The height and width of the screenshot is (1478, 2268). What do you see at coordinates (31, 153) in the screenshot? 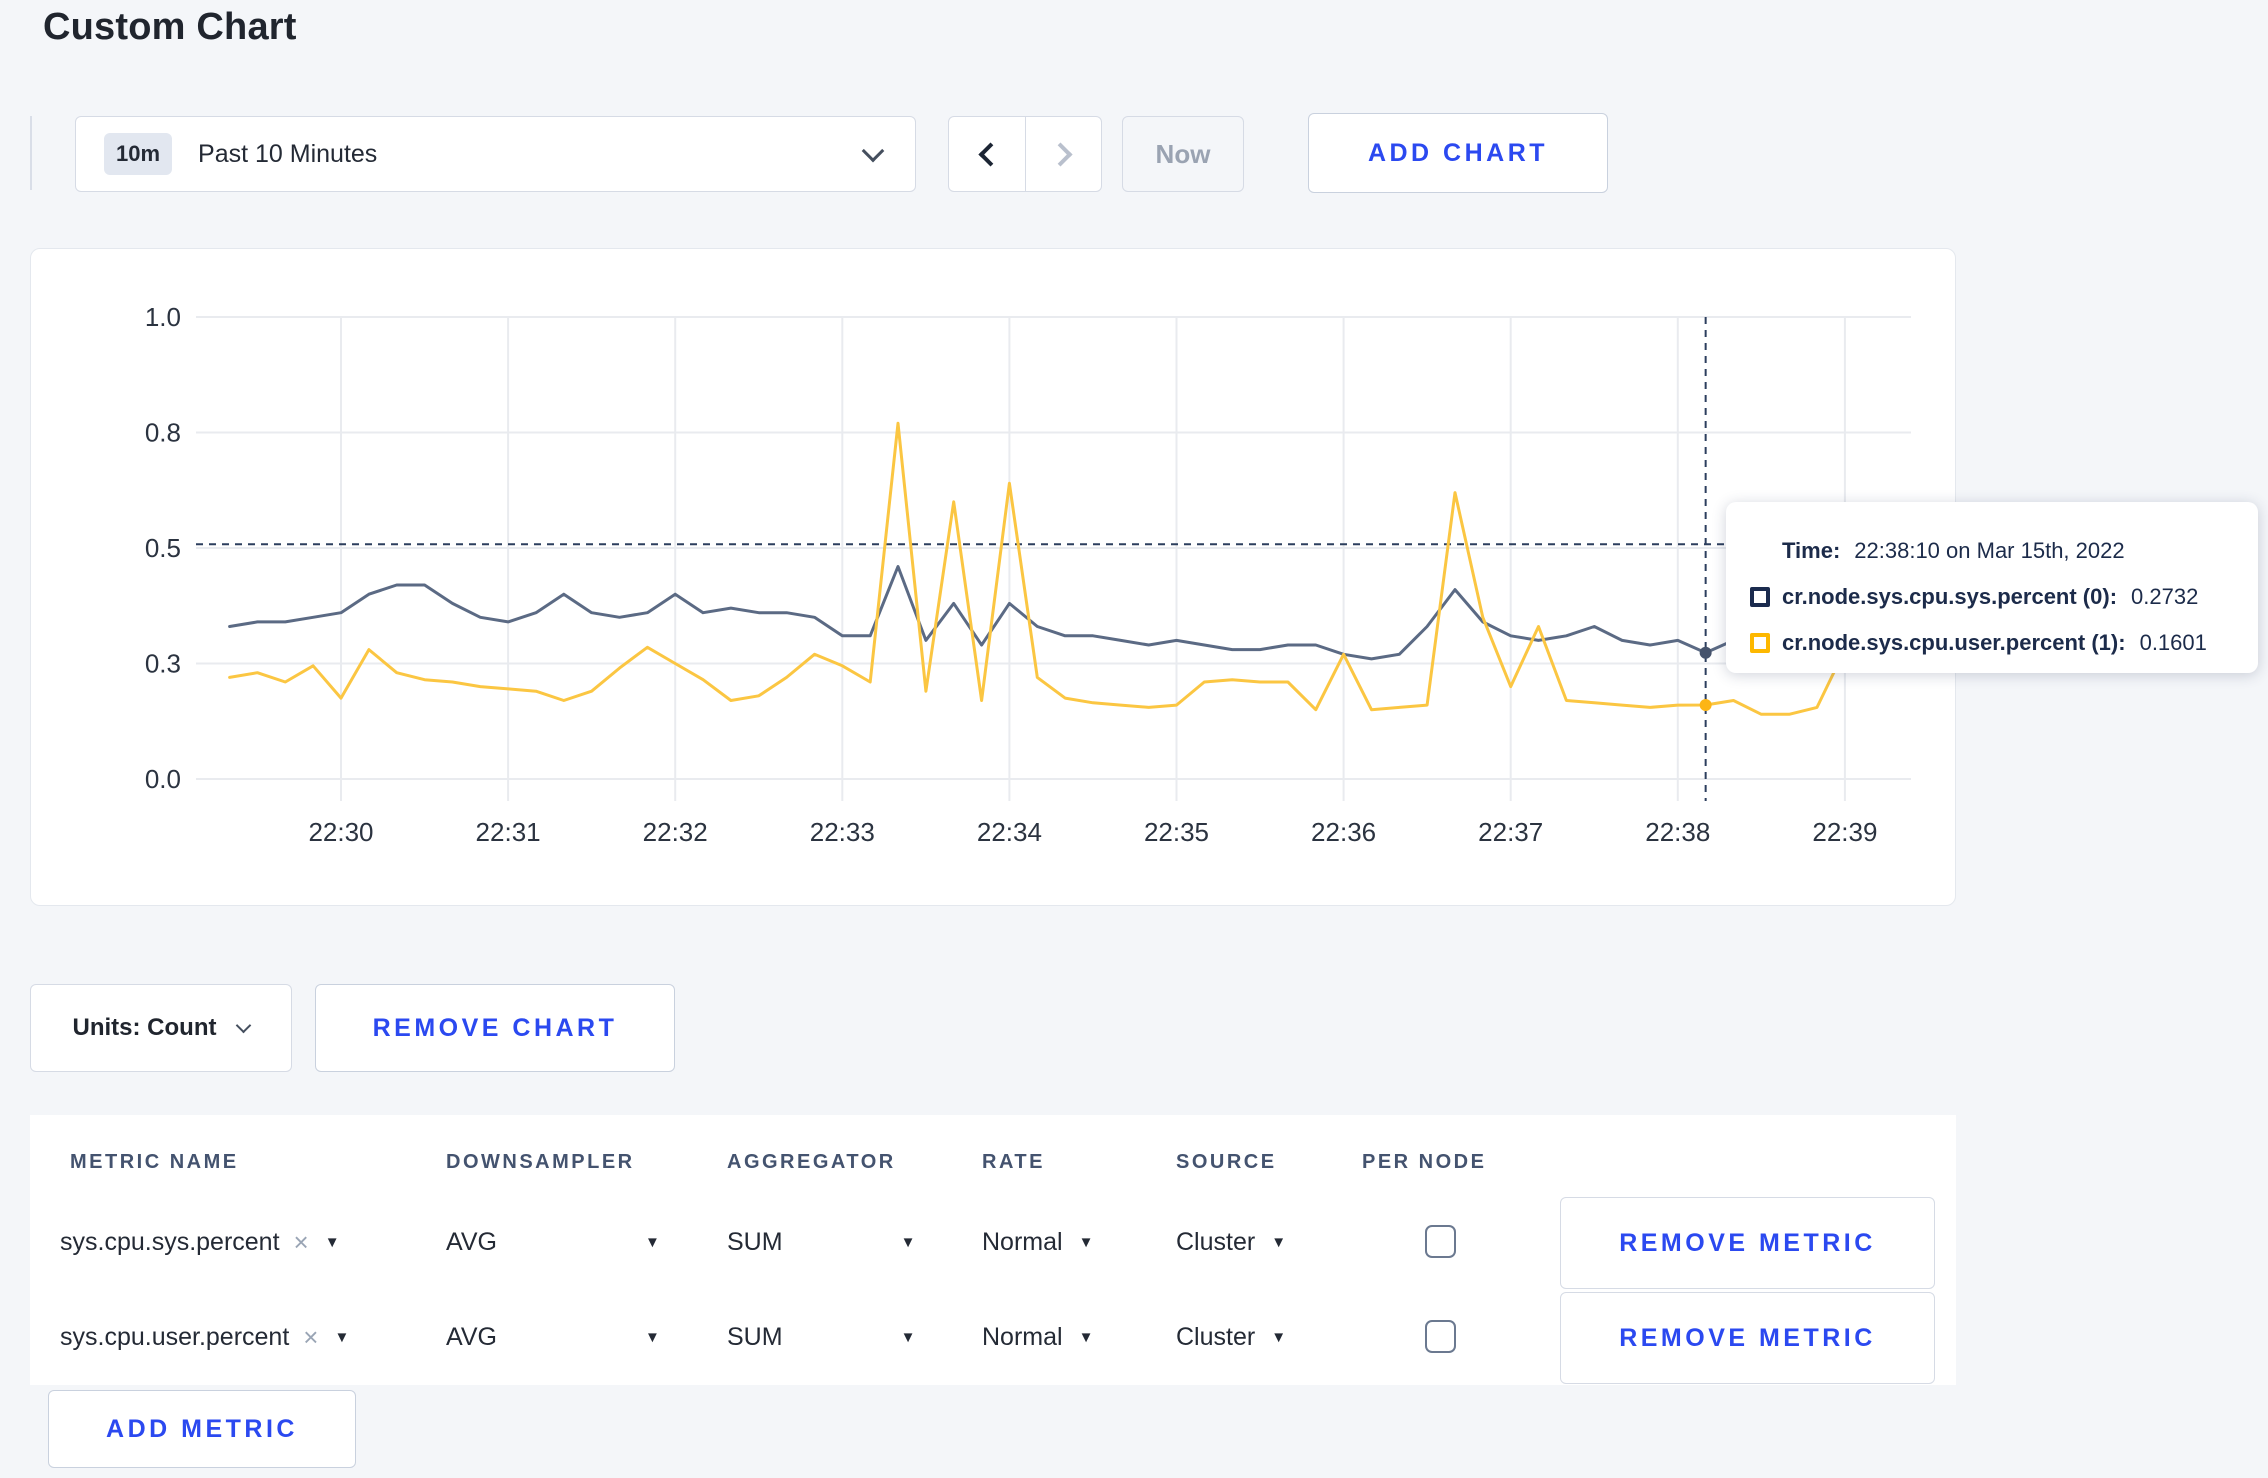
I see `toolbar-divider` at bounding box center [31, 153].